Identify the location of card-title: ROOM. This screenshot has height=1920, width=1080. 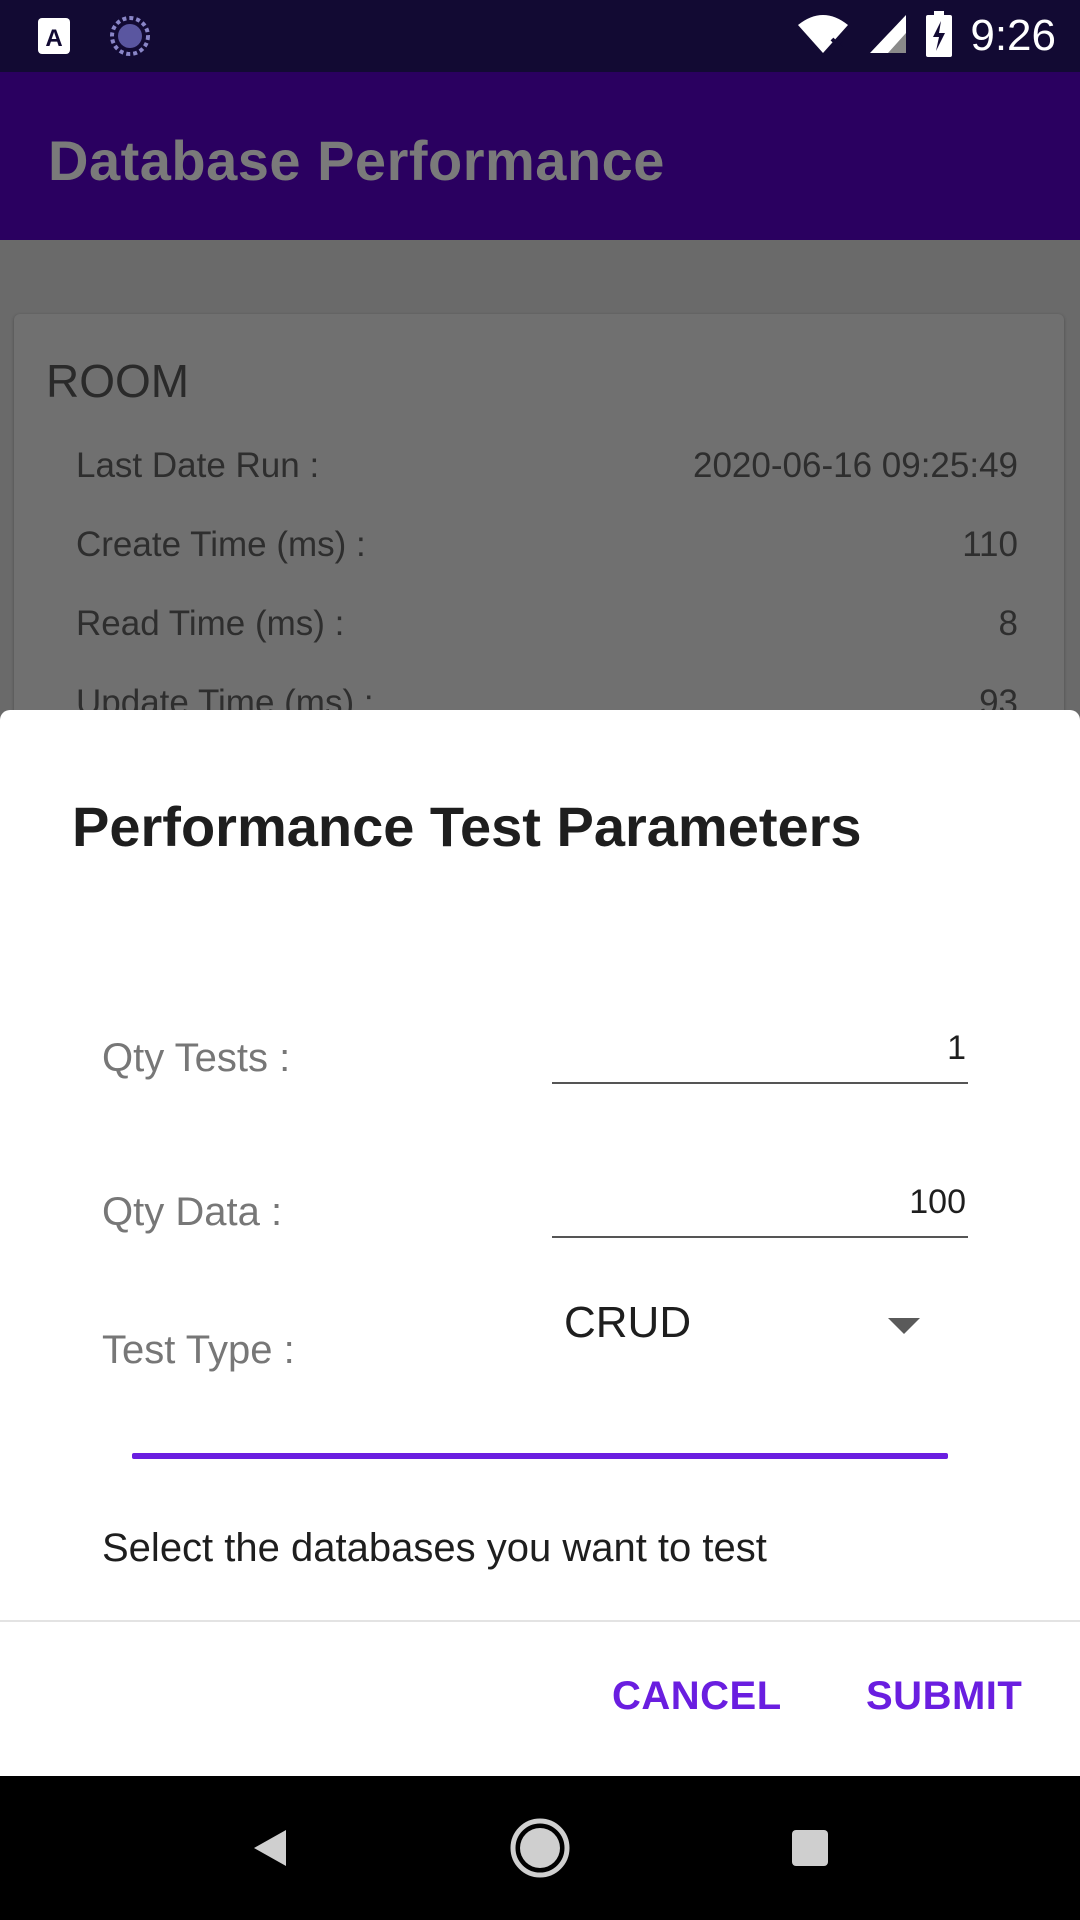
(118, 381).